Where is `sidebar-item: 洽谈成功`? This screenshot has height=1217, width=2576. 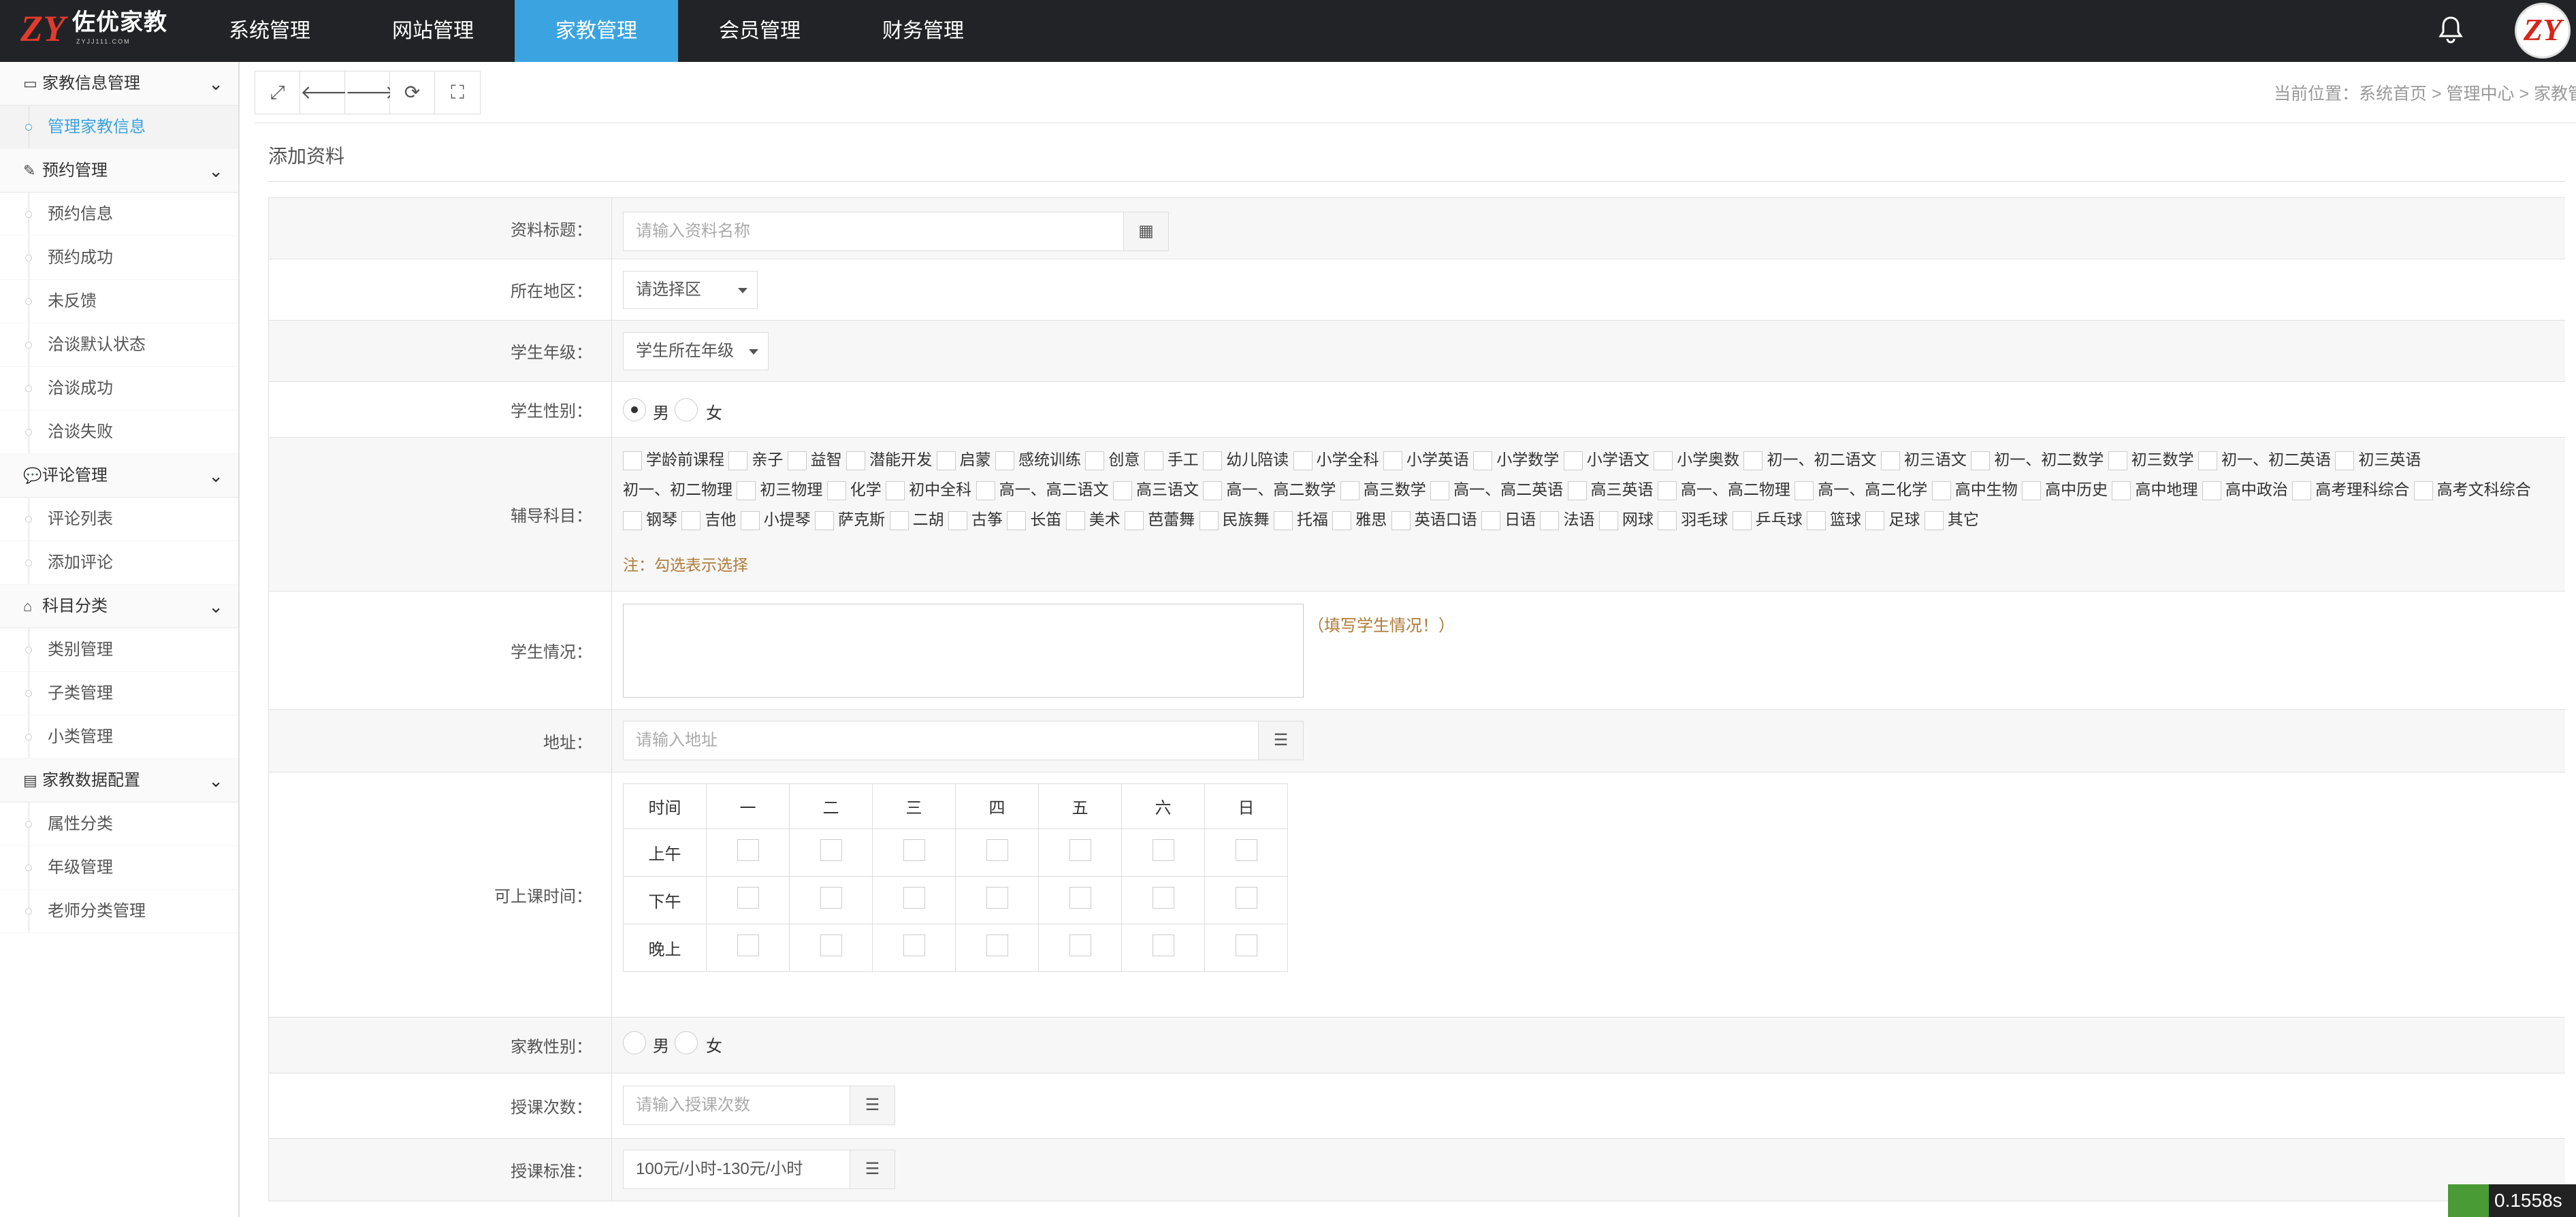
sidebar-item: 洽谈成功 is located at coordinates (119, 388).